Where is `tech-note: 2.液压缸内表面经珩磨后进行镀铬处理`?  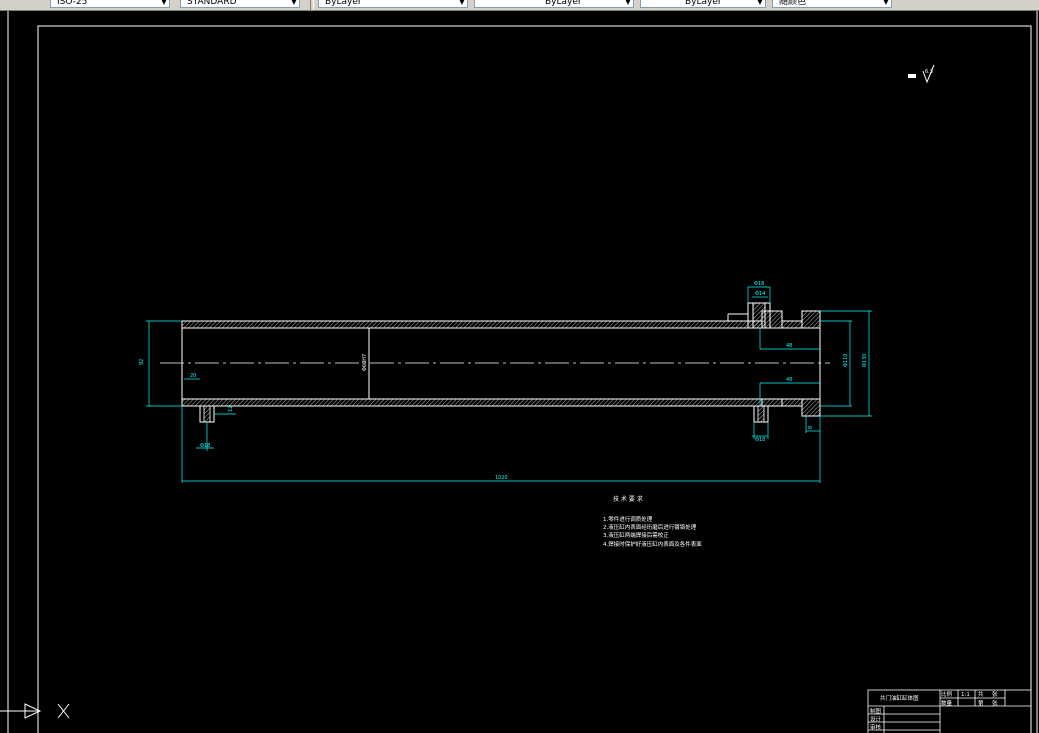
tech-note: 2.液压缸内表面经珩磨后进行镀铬处理 is located at coordinates (650, 527).